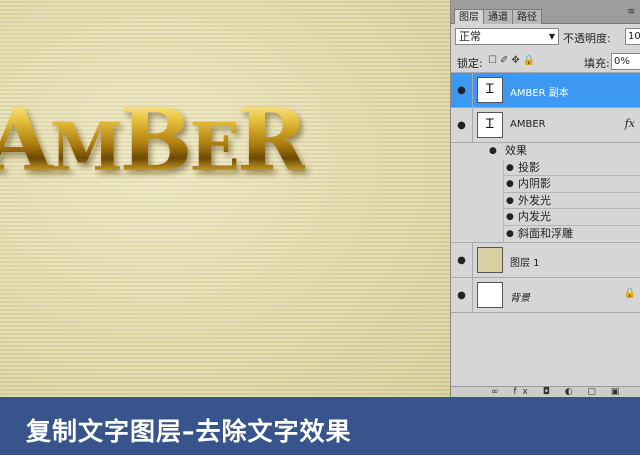 This screenshot has width=640, height=455. I want to click on effect-inner-glow: ● 内发光, so click(571, 217).